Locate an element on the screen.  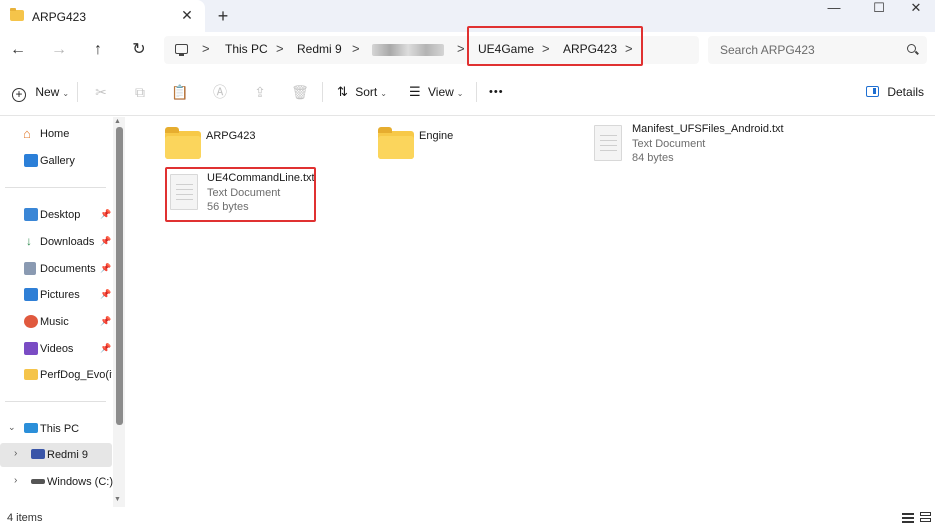
sidebar-item-label: This PC is located at coordinates (60, 429).